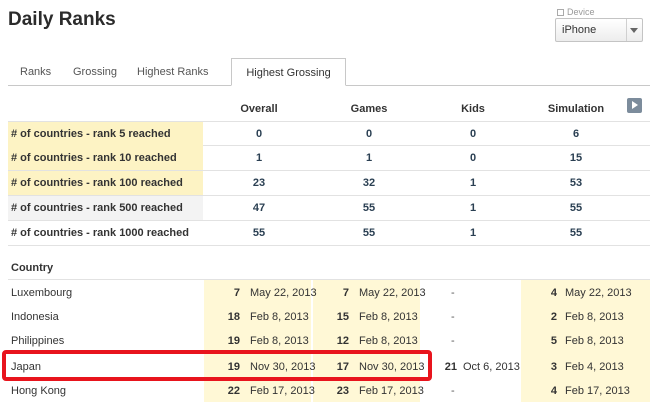 The image size is (650, 402). I want to click on overall-rank: 7, so click(236, 293).